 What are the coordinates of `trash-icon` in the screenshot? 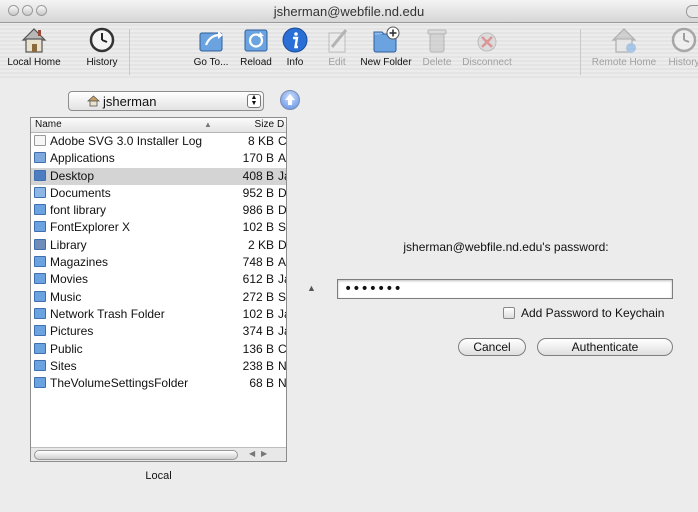 It's located at (437, 41).